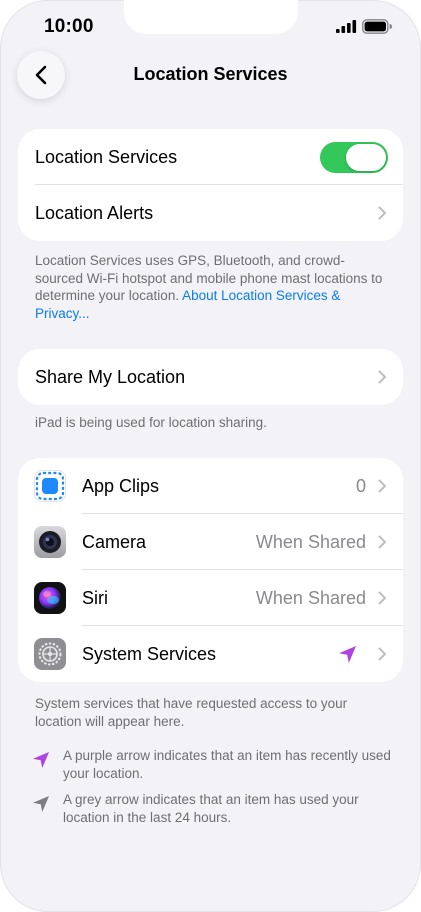  What do you see at coordinates (69, 26) in the screenshot?
I see `status-time: 10:00` at bounding box center [69, 26].